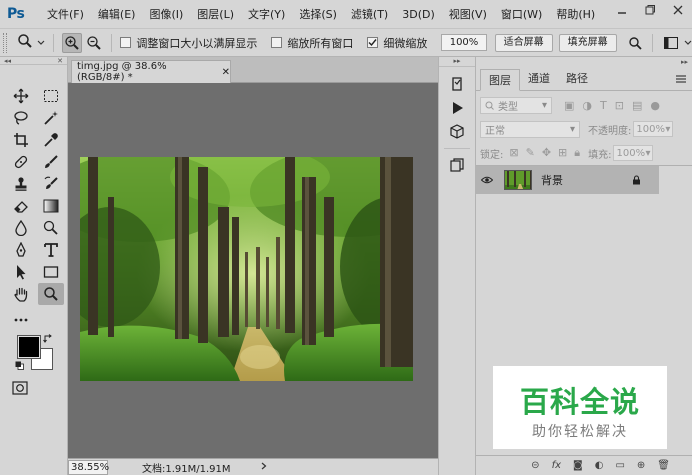 The width and height of the screenshot is (692, 475). What do you see at coordinates (21, 162) in the screenshot?
I see `healing-brush-icon` at bounding box center [21, 162].